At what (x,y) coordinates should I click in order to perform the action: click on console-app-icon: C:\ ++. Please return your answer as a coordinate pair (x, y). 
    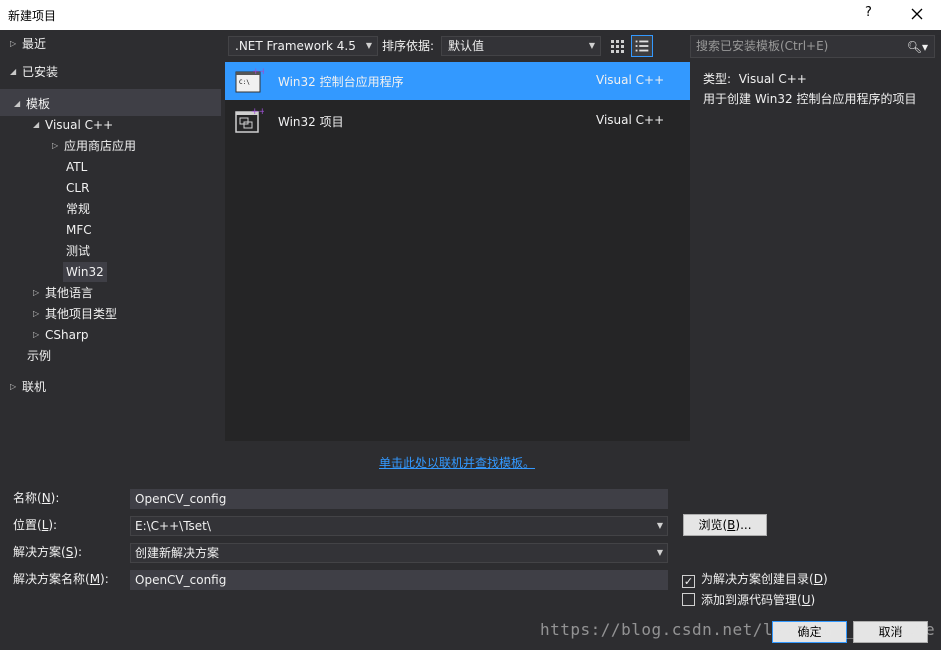
    Looking at the image, I should click on (249, 80).